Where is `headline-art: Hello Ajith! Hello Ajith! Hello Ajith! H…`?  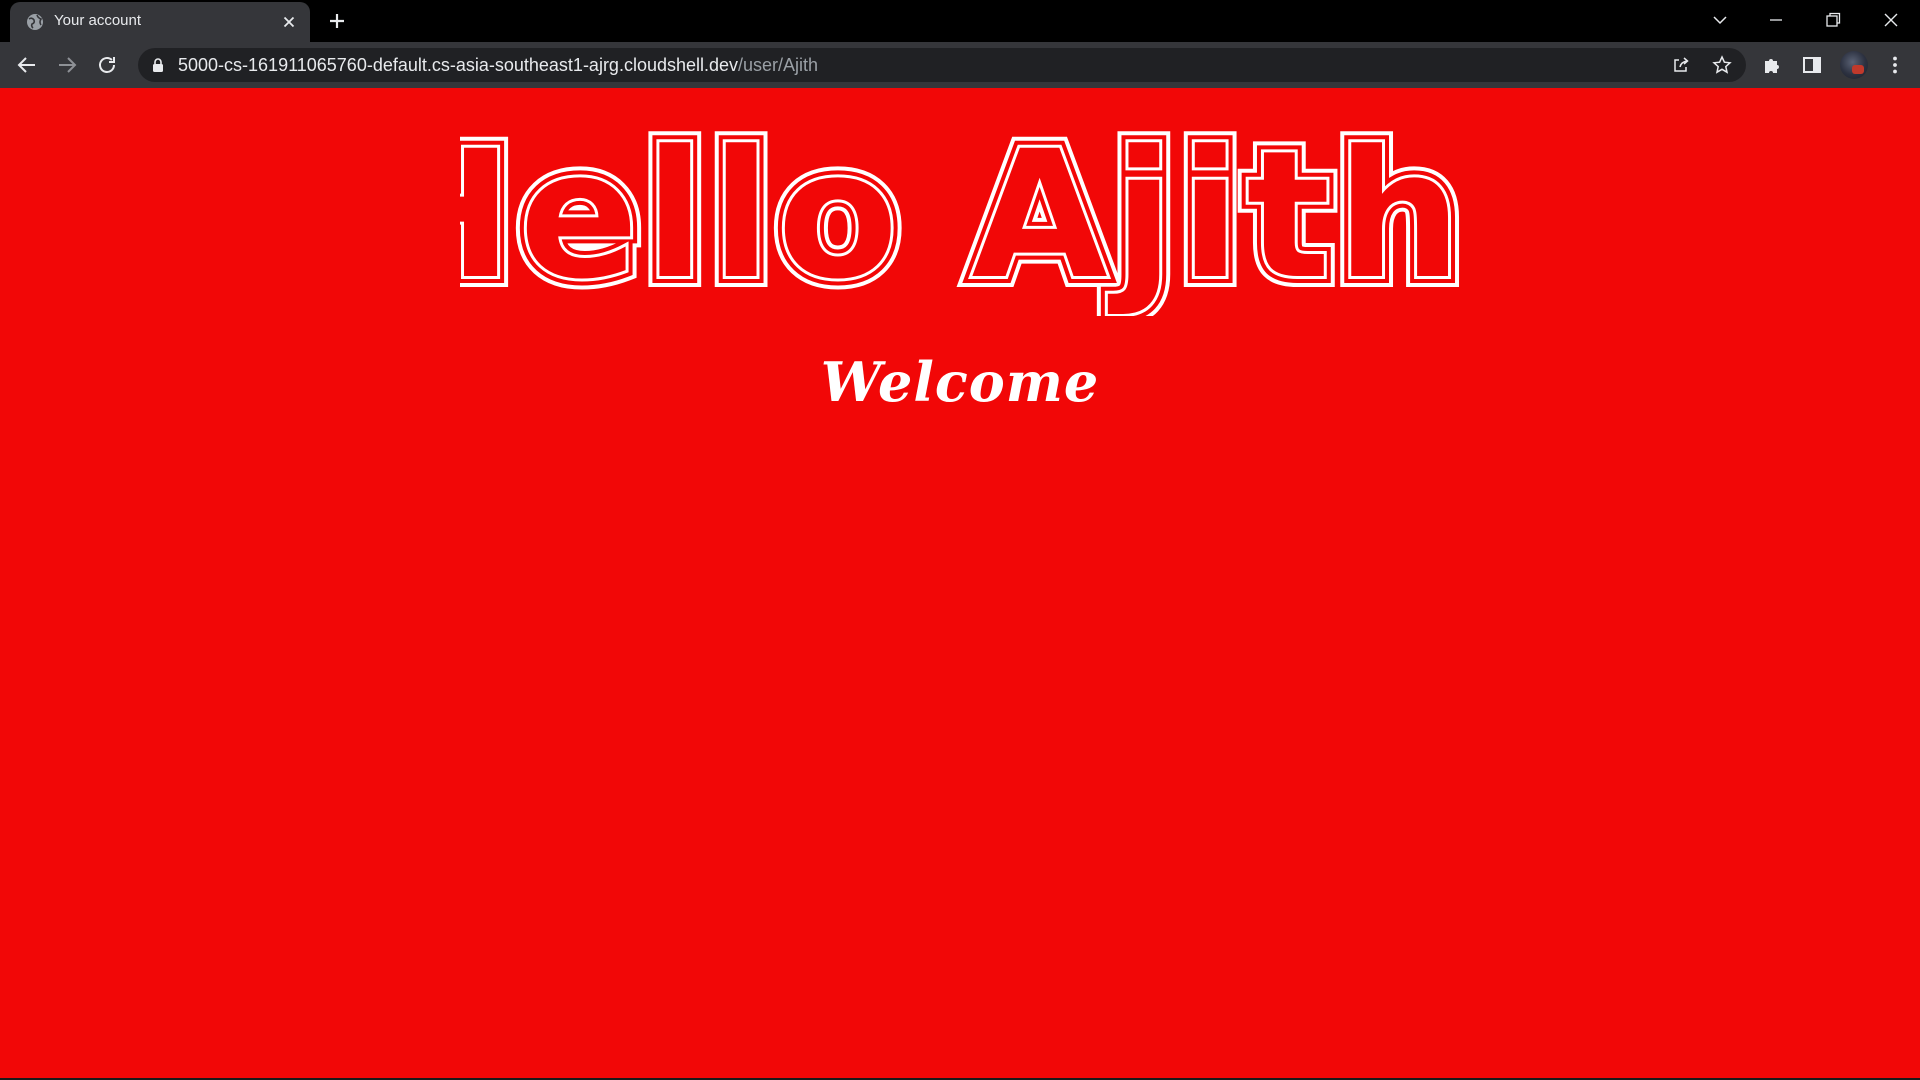 headline-art: Hello Ajith! Hello Ajith! Hello Ajith! H… is located at coordinates (960, 211).